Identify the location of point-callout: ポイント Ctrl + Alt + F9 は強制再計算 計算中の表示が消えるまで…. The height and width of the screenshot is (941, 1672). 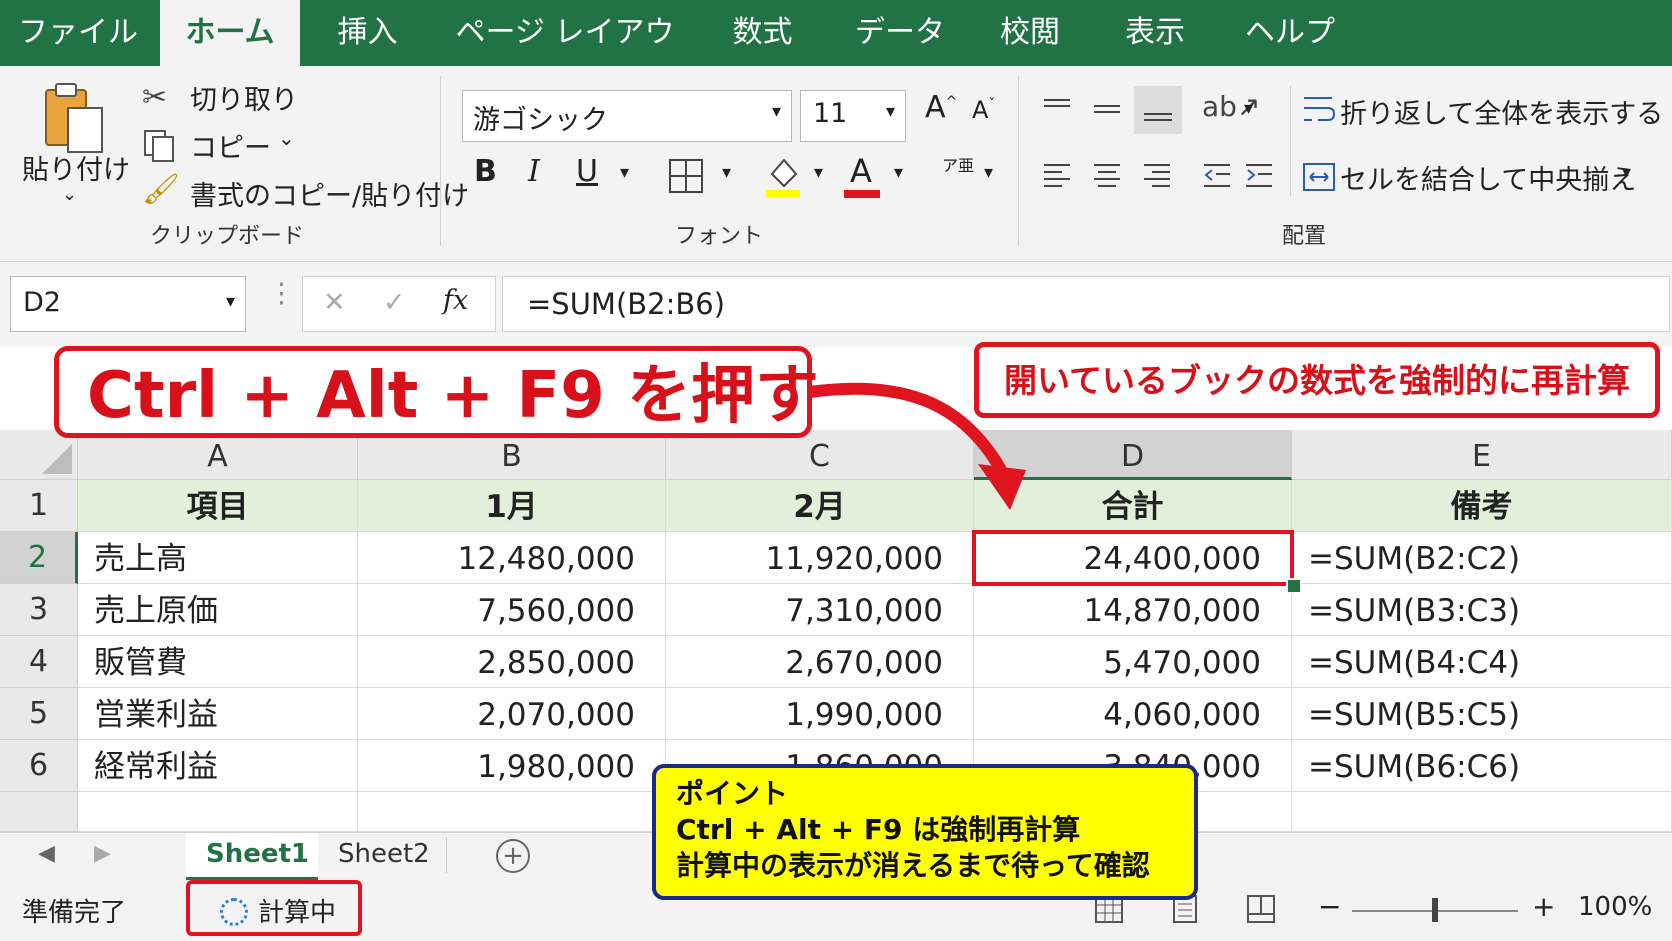
(925, 832).